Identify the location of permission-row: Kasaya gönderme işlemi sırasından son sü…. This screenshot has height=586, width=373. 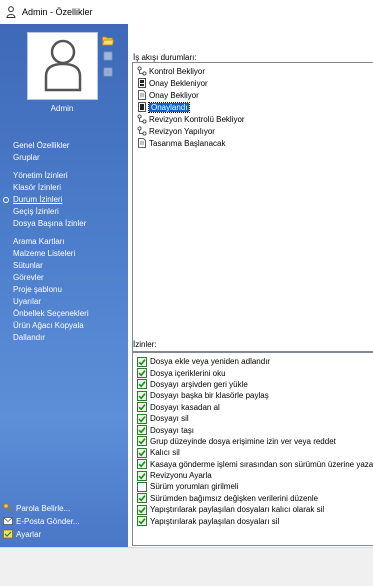
(253, 464).